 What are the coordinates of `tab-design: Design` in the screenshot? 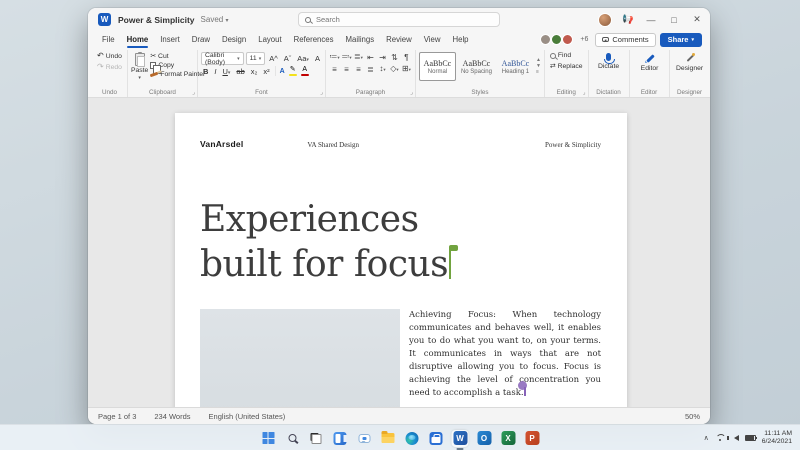 It's located at (234, 39).